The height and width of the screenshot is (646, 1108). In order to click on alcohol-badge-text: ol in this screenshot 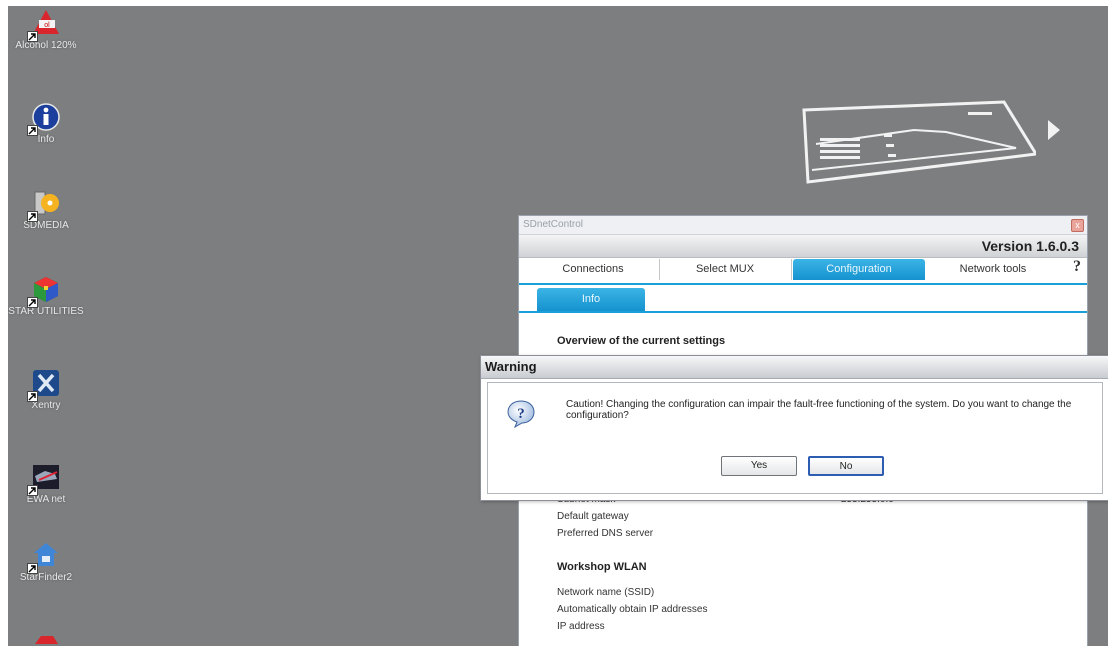, I will do `click(47, 25)`.